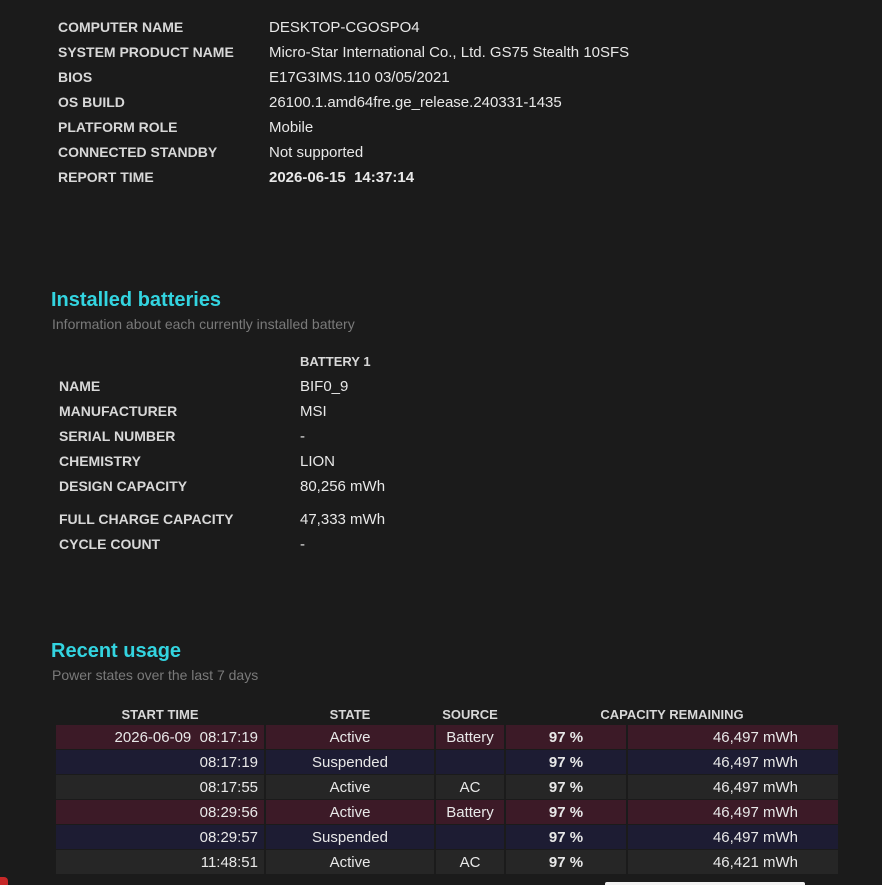  I want to click on start-time: 08:17:19, so click(160, 762).